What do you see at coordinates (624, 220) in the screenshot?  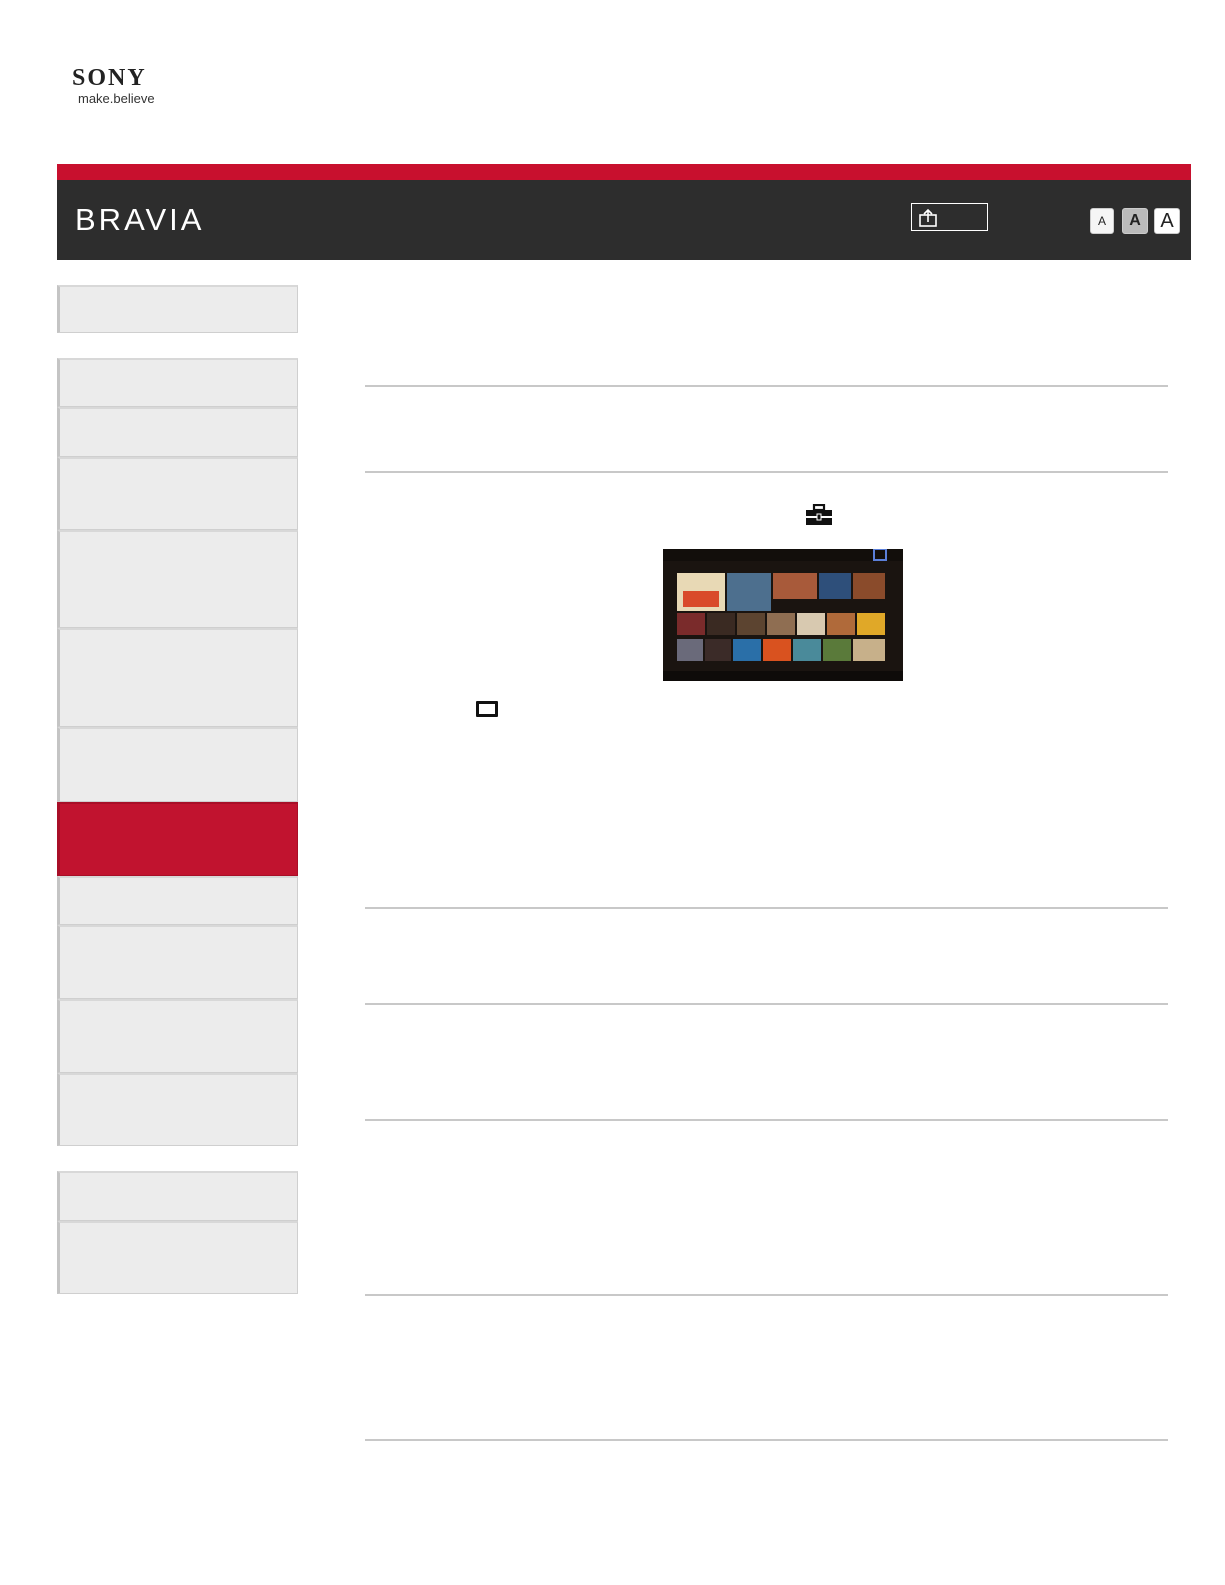 I see `header-bar: BRAVIA A A A` at bounding box center [624, 220].